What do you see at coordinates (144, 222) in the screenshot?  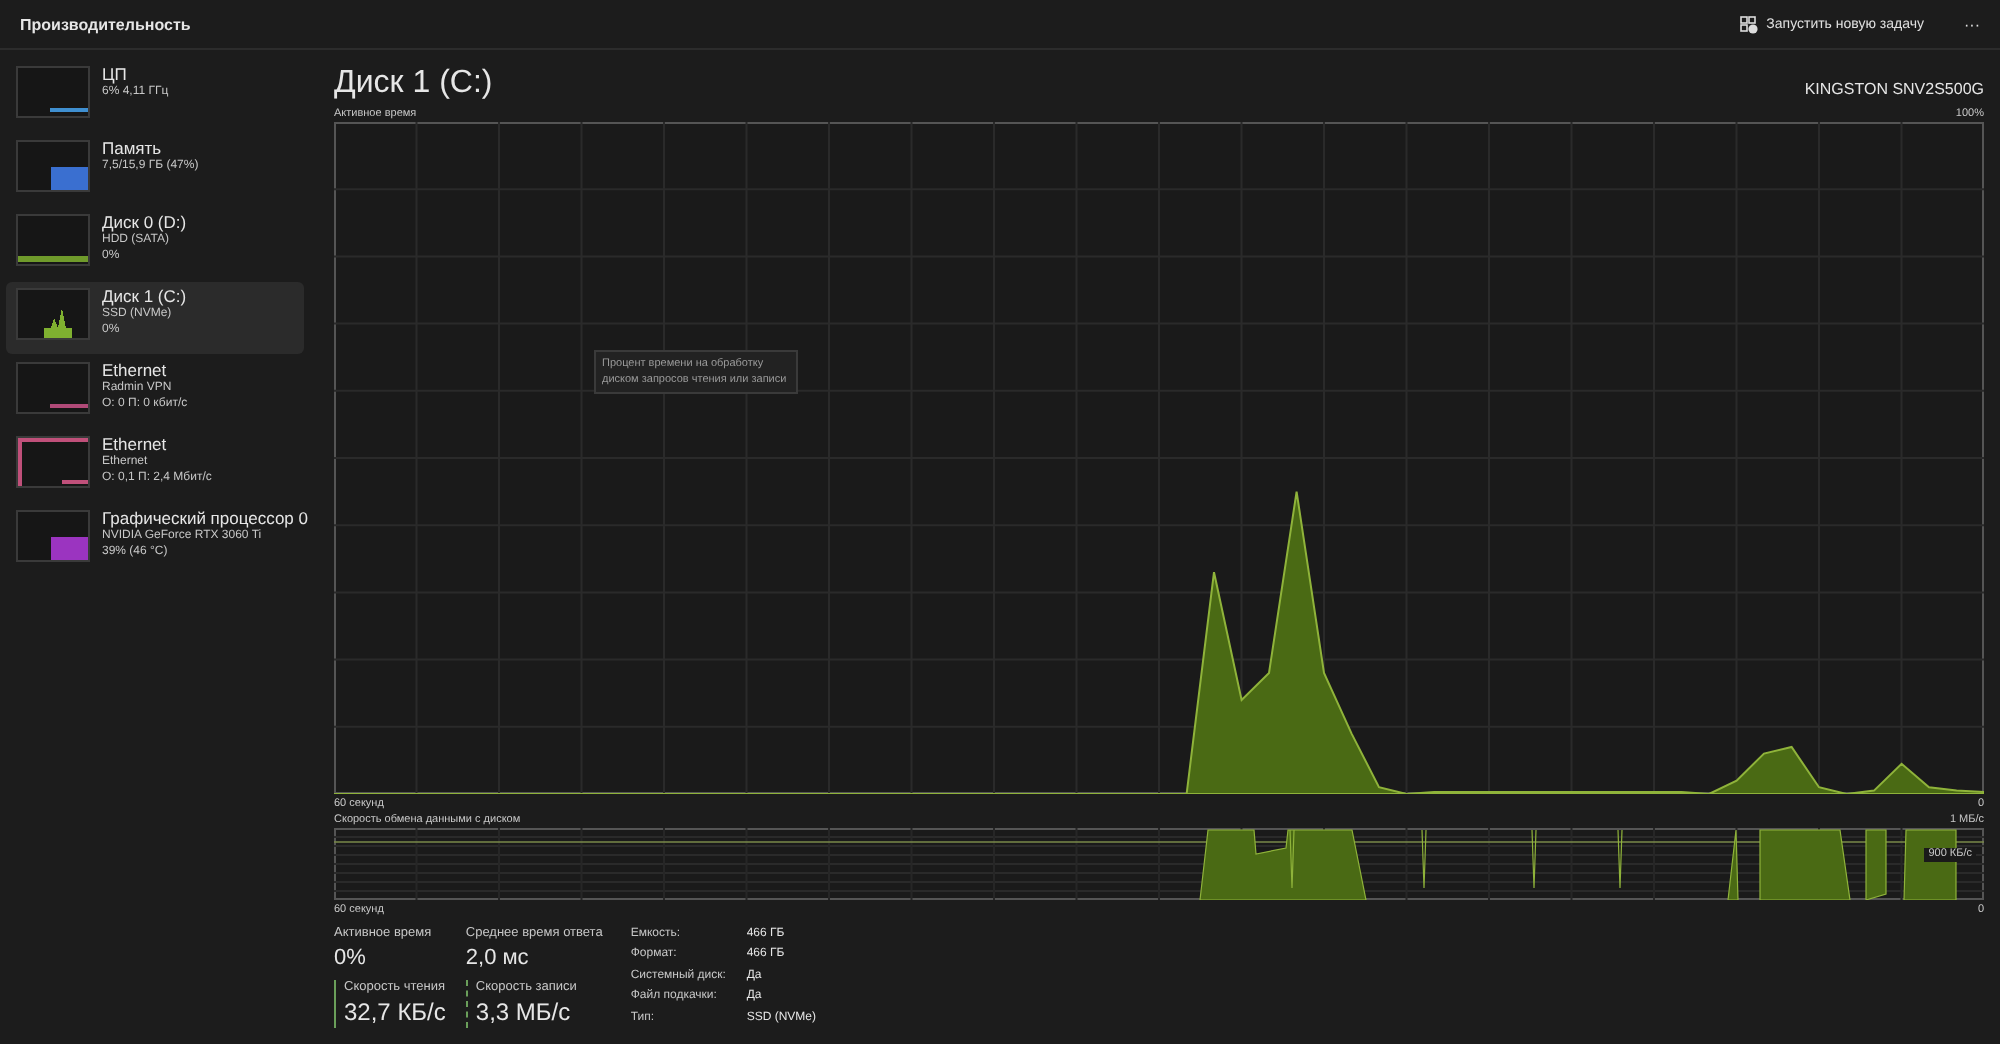 I see `item-name: Диск 0 (D:)` at bounding box center [144, 222].